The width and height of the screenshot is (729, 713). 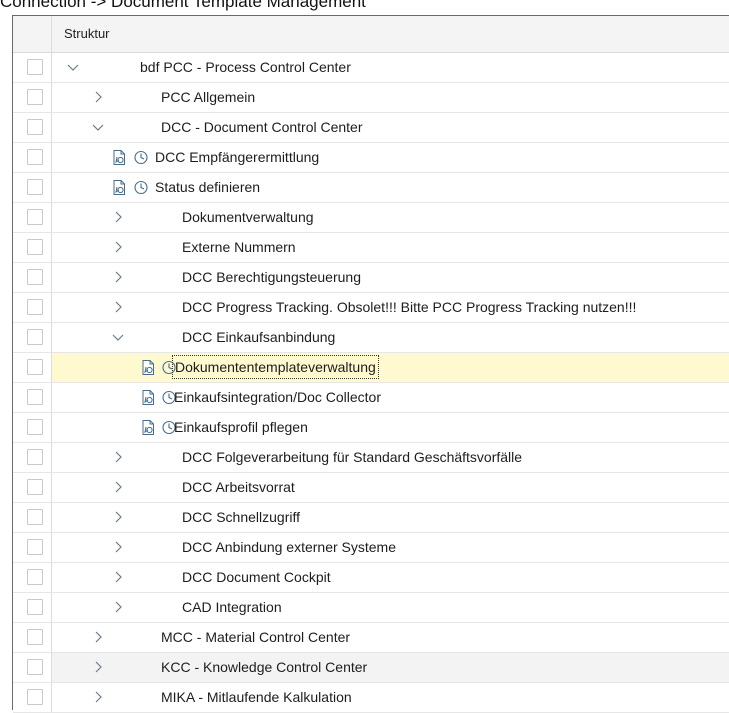 What do you see at coordinates (371, 68) in the screenshot?
I see `tree-row-bdf-pcc-process-control-center: bdf PCC - Process Control Center` at bounding box center [371, 68].